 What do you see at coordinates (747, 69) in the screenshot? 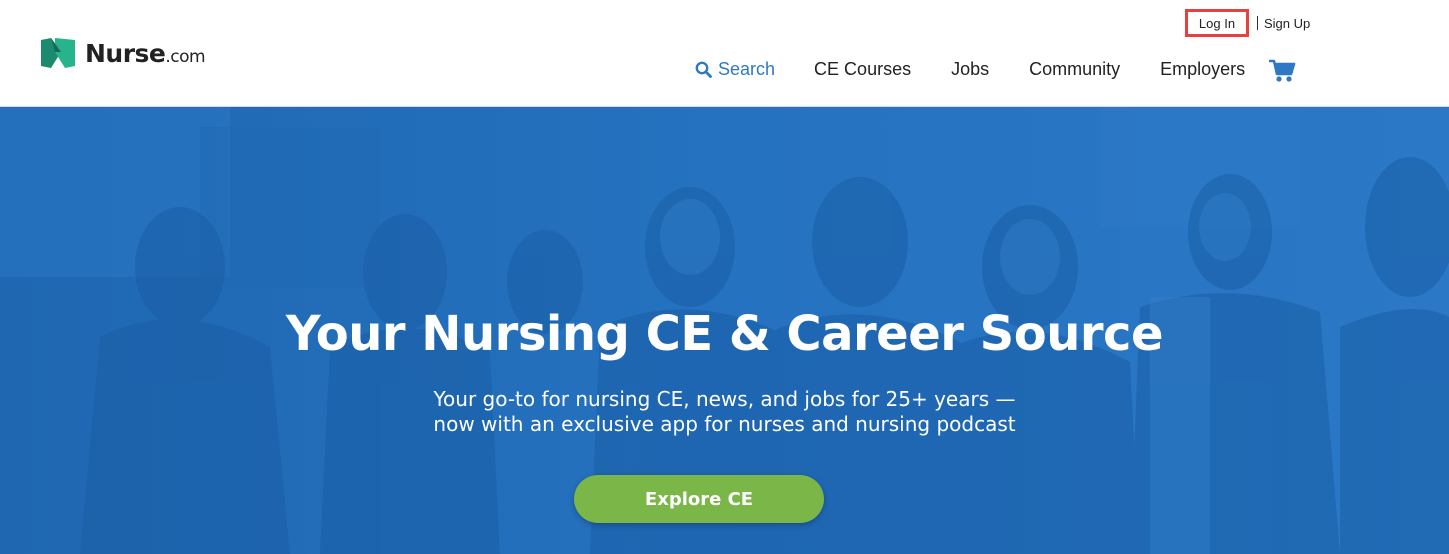
I see `nav-search-label: Search` at bounding box center [747, 69].